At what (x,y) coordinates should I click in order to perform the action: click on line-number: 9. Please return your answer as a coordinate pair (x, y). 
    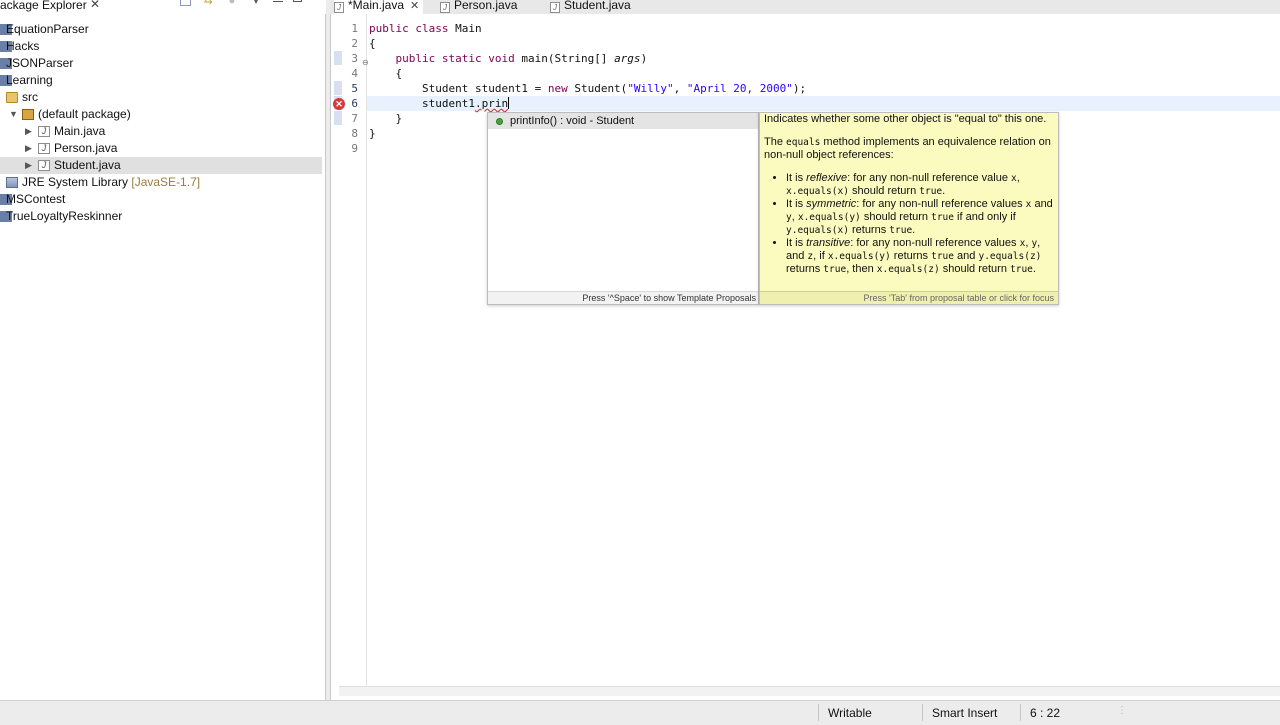
    Looking at the image, I should click on (354, 148).